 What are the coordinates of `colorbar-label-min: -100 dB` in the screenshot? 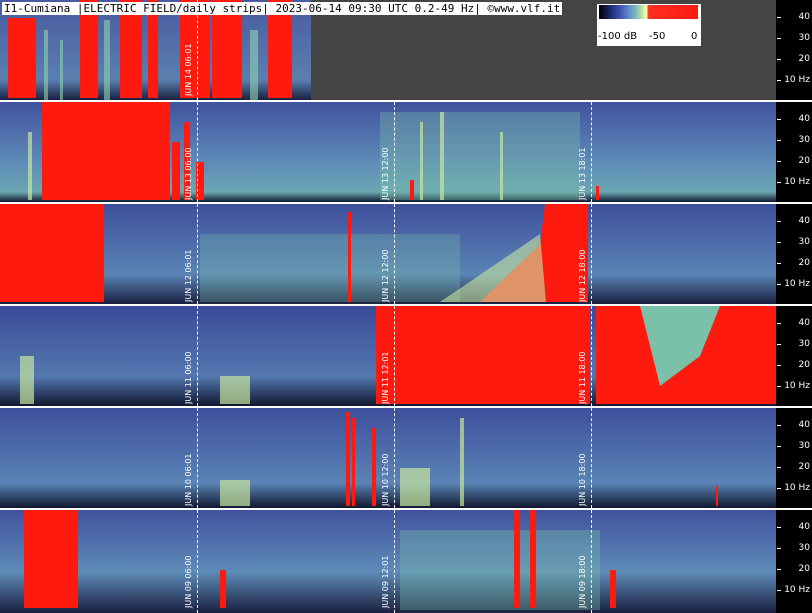 It's located at (618, 36).